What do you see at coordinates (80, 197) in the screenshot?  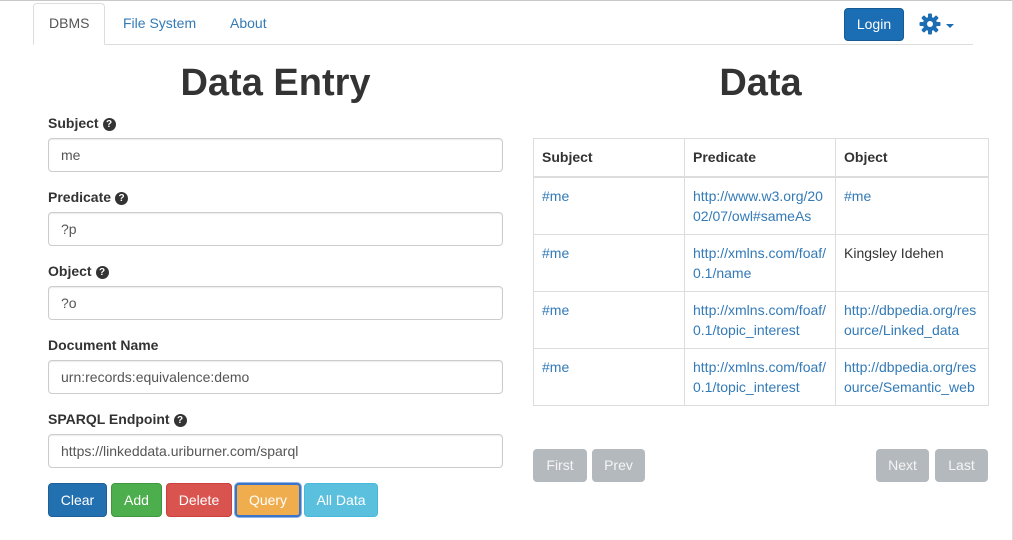 I see `predicate-label-text: Predicate` at bounding box center [80, 197].